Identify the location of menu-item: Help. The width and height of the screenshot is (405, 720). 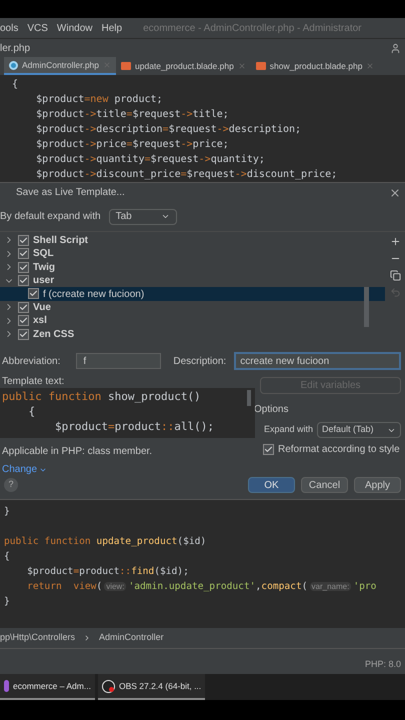
(112, 28).